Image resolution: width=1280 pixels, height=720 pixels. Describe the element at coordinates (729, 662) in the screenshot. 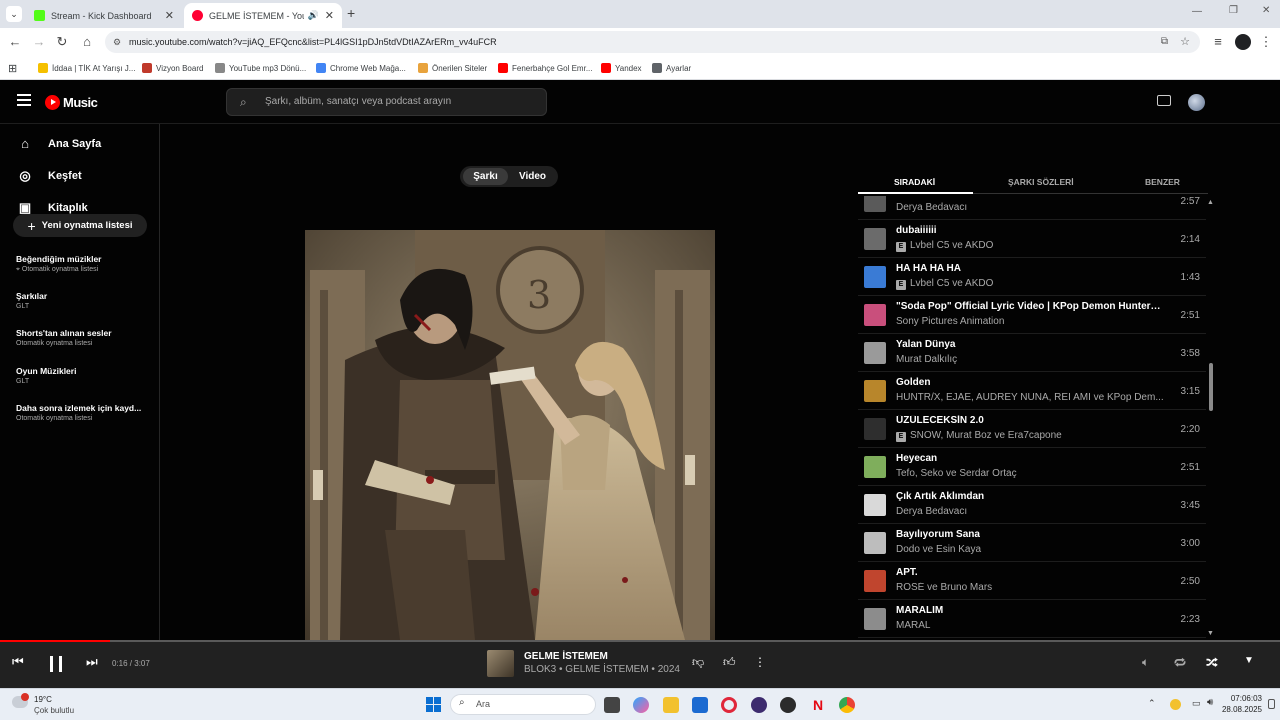

I see `like-icon: 👍︎` at that location.